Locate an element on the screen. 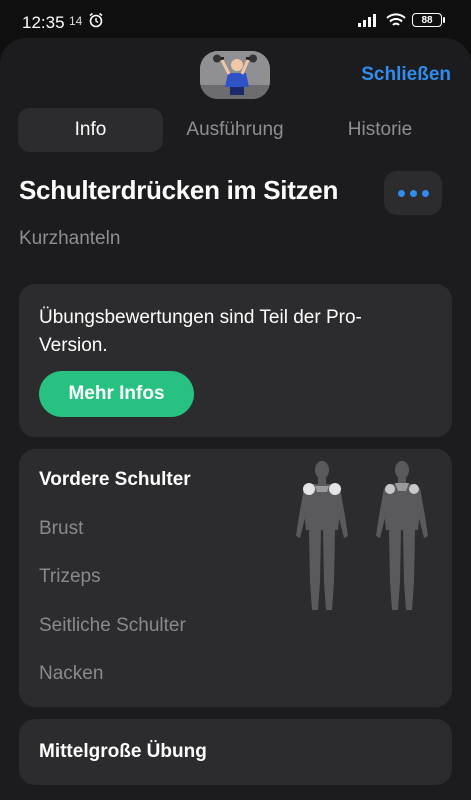 The width and height of the screenshot is (471, 800). tab-historie: Historie is located at coordinates (380, 130).